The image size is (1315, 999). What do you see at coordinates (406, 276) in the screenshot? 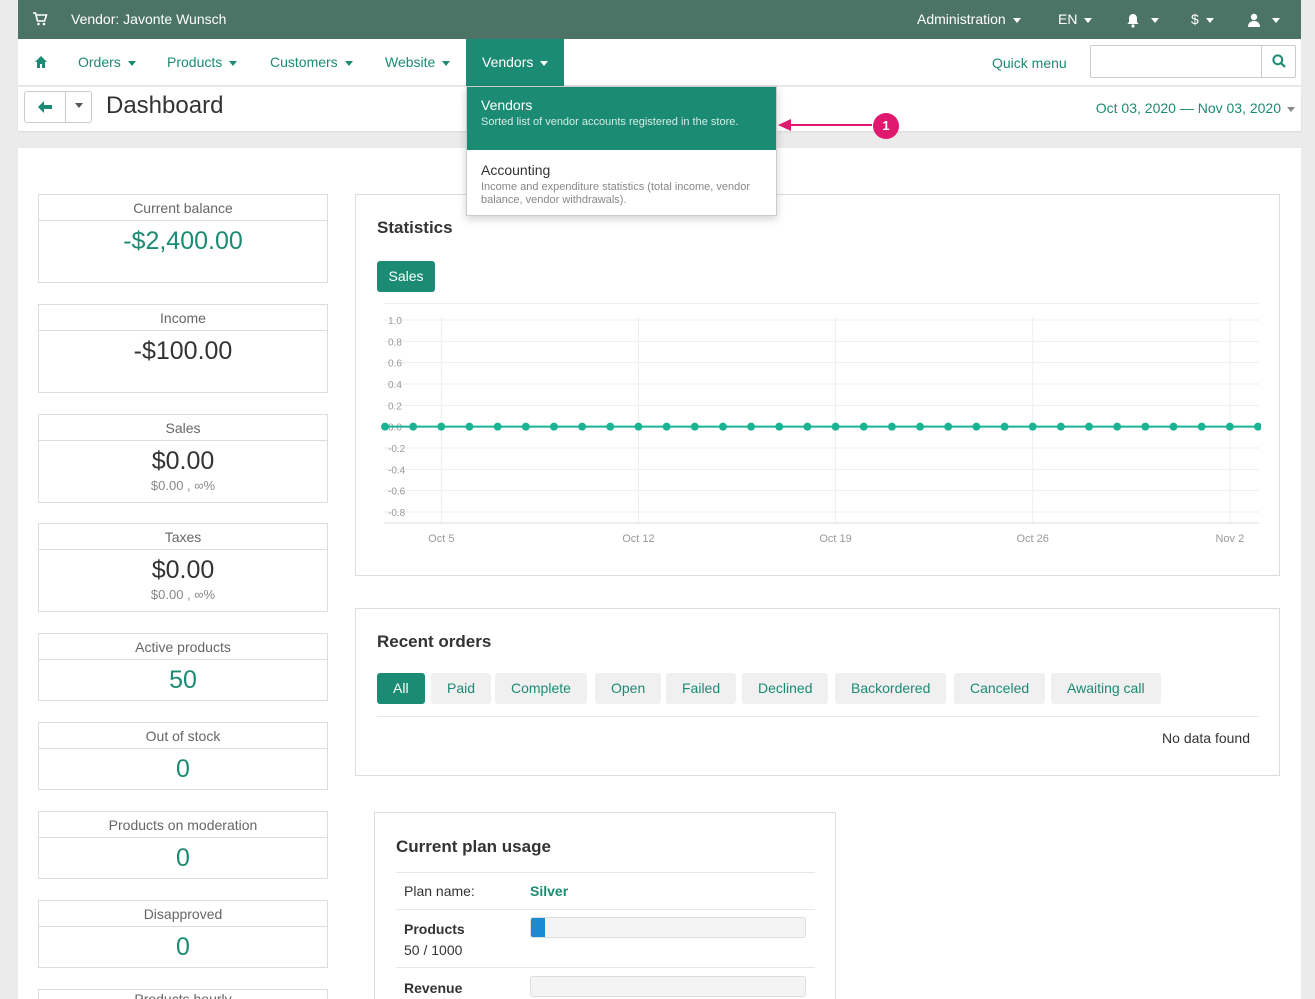
I see `sales-tab: Sales` at bounding box center [406, 276].